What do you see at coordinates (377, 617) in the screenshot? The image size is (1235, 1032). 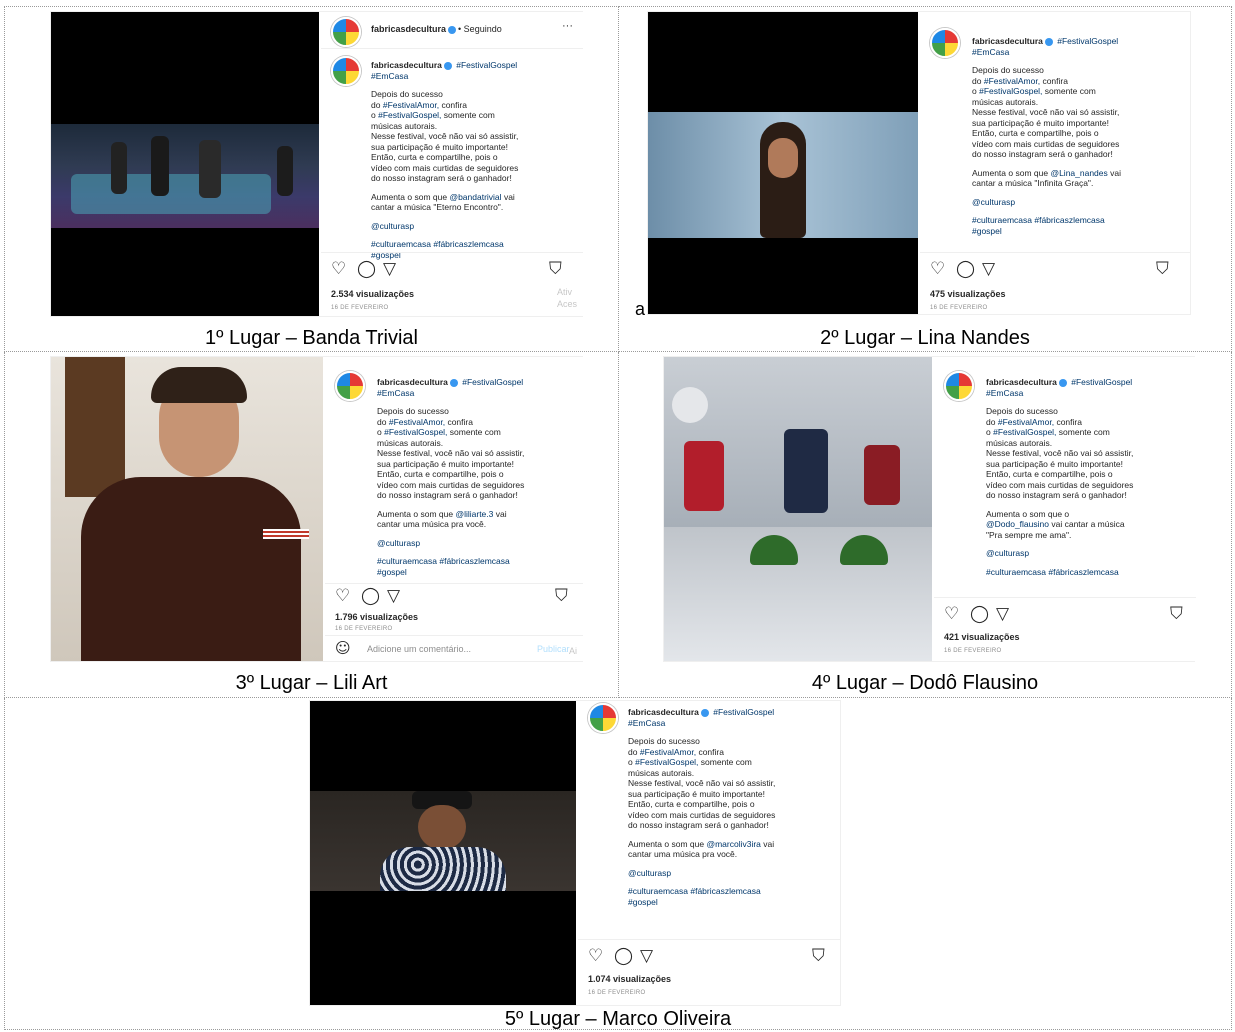 I see `view-count: 1.796 visualizações` at bounding box center [377, 617].